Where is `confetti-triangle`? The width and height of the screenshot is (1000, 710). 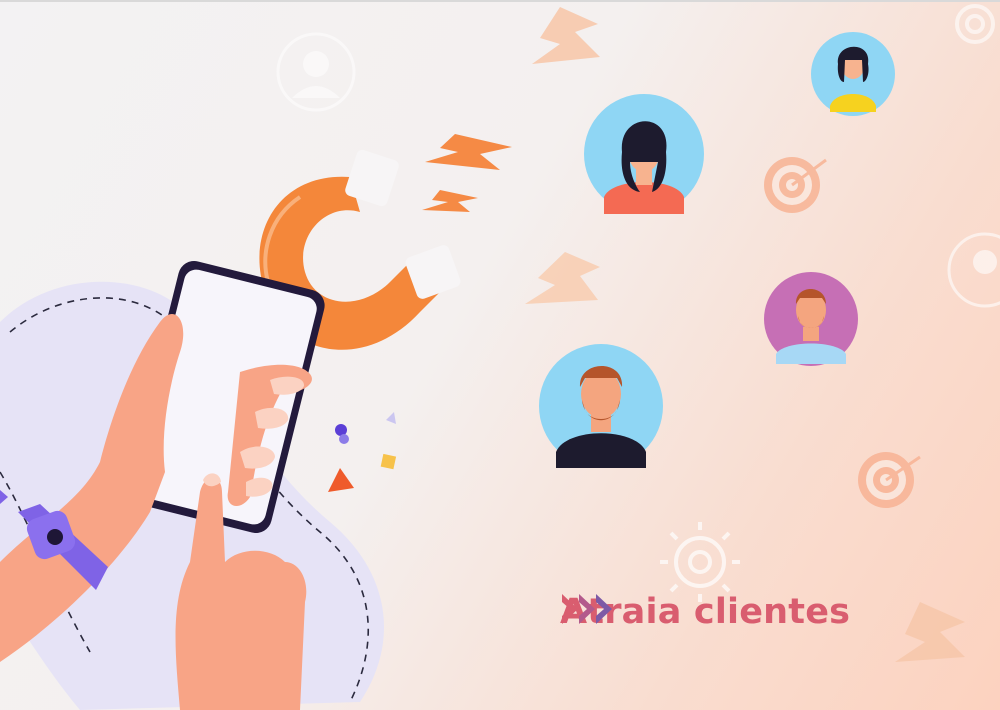
confetti-triangle is located at coordinates (341, 480).